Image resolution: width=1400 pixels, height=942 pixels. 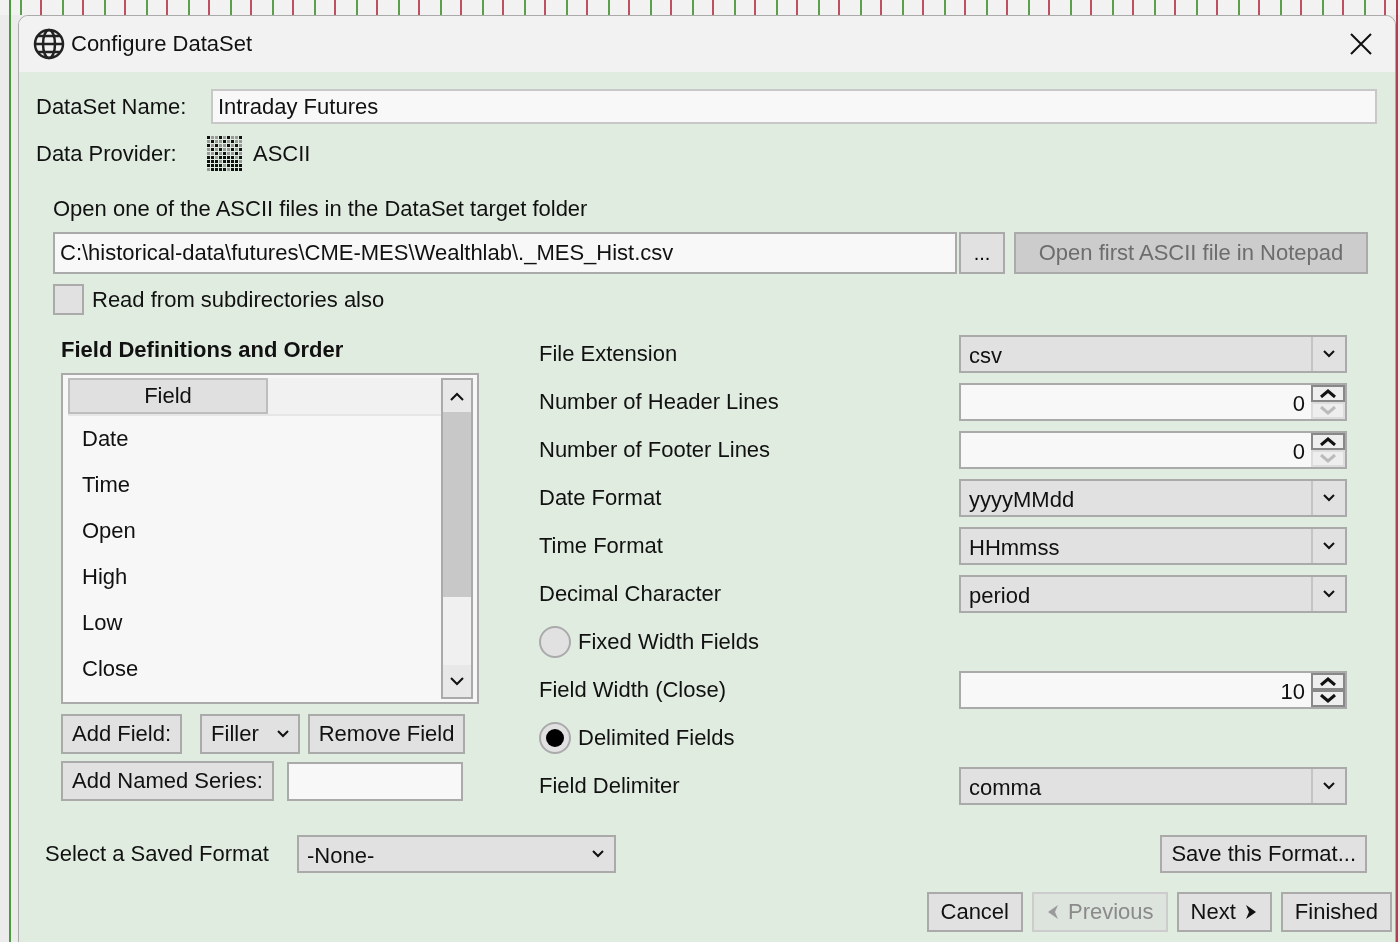 I want to click on name-input: Intraday Futures, so click(x=794, y=106).